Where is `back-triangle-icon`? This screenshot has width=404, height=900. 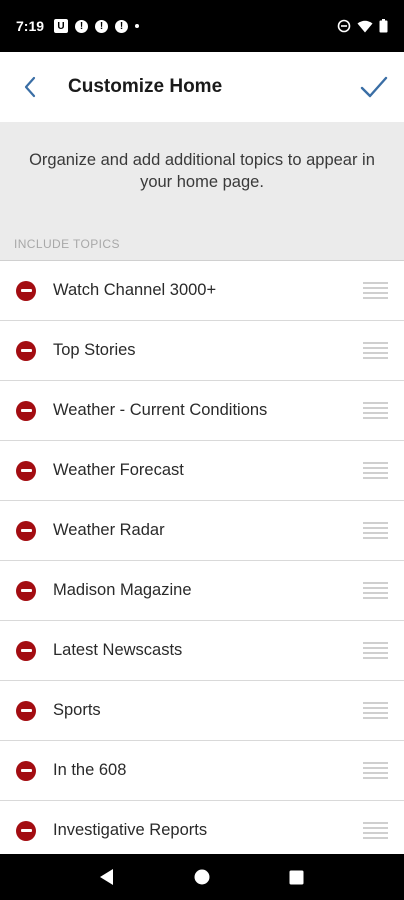 back-triangle-icon is located at coordinates (107, 877).